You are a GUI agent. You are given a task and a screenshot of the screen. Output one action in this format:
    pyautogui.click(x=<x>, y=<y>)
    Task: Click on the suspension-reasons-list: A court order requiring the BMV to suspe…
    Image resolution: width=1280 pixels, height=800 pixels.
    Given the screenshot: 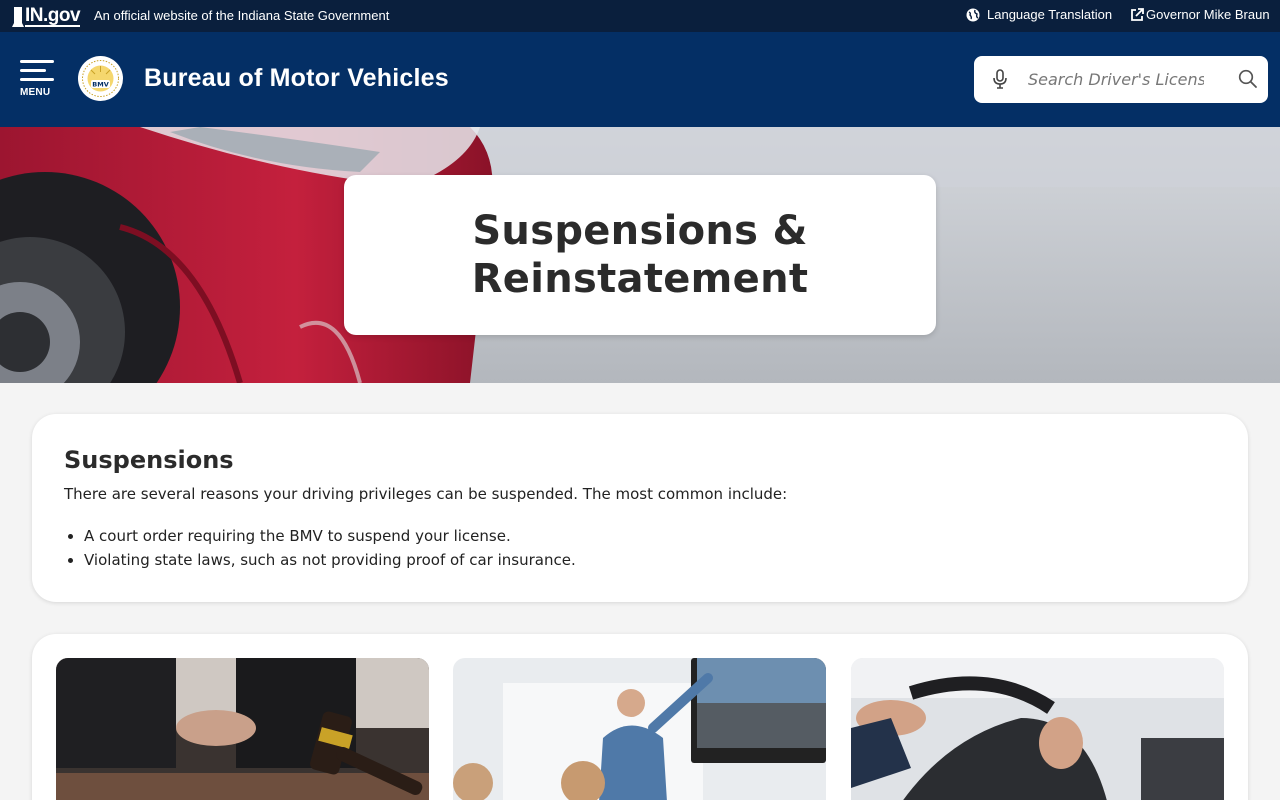 What is the action you would take?
    pyautogui.click(x=330, y=548)
    